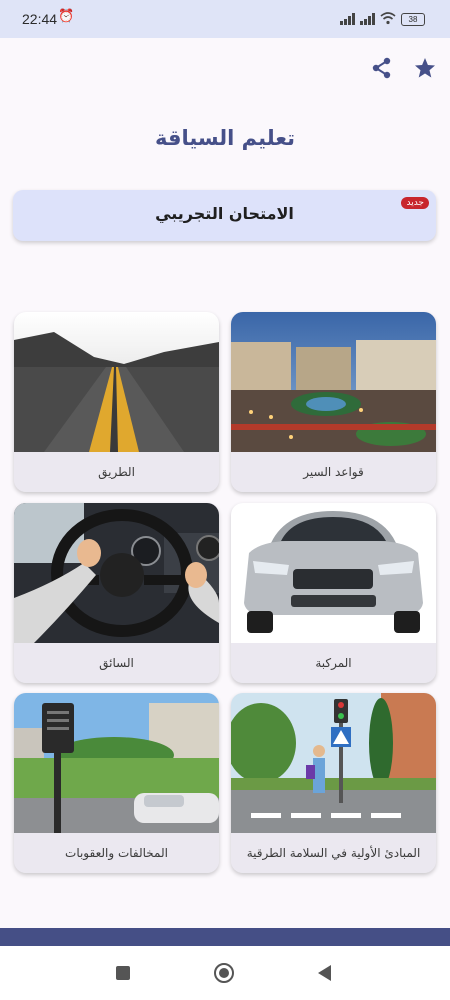 The width and height of the screenshot is (450, 1000). What do you see at coordinates (116, 472) in the screenshot?
I see `tile-road-label: الطريق` at bounding box center [116, 472].